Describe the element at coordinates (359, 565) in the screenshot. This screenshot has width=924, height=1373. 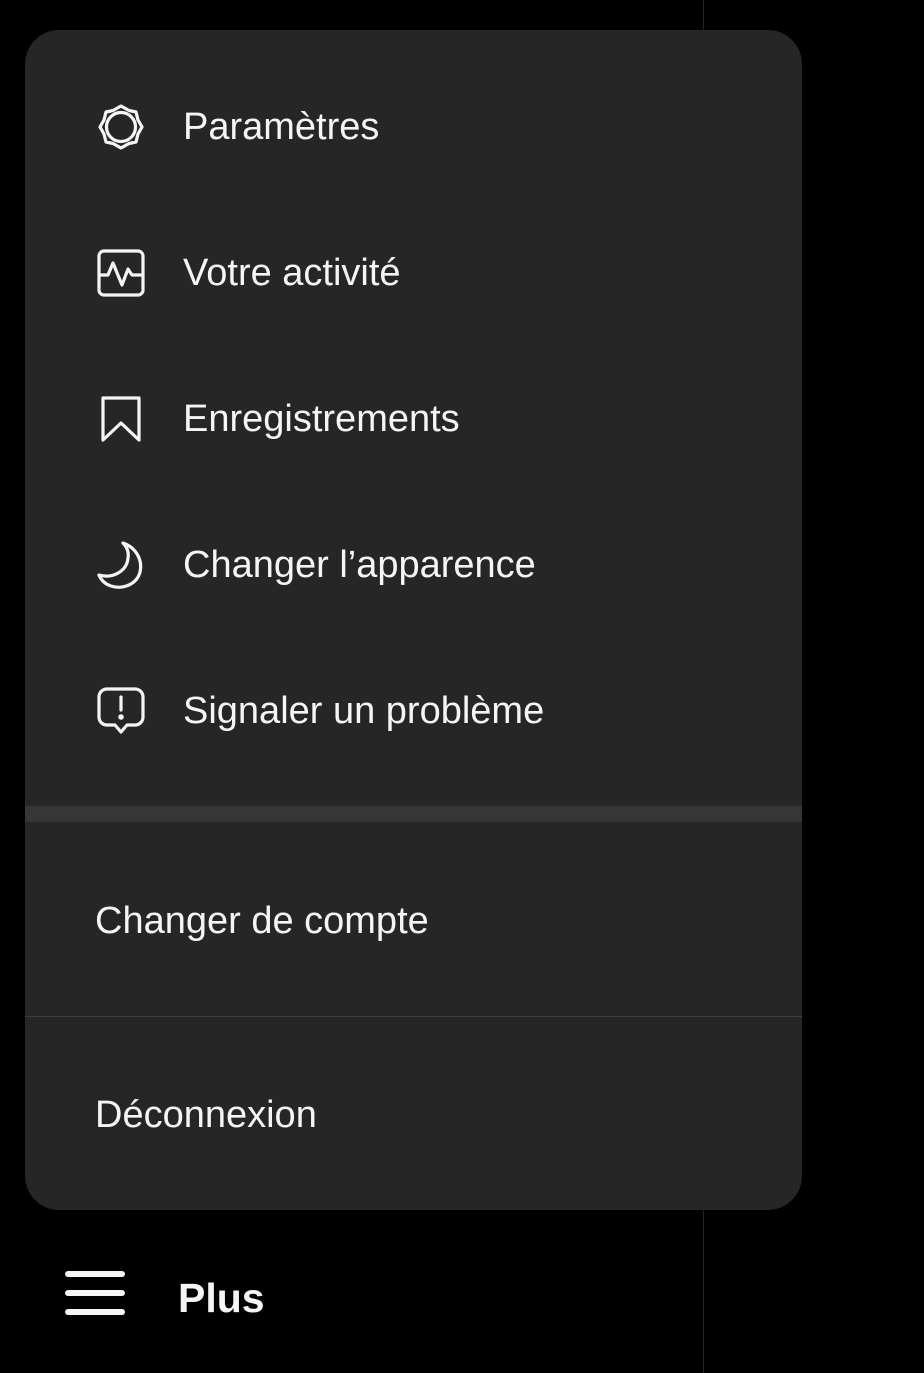
I see `menu-item-label: Changer l’apparence` at that location.